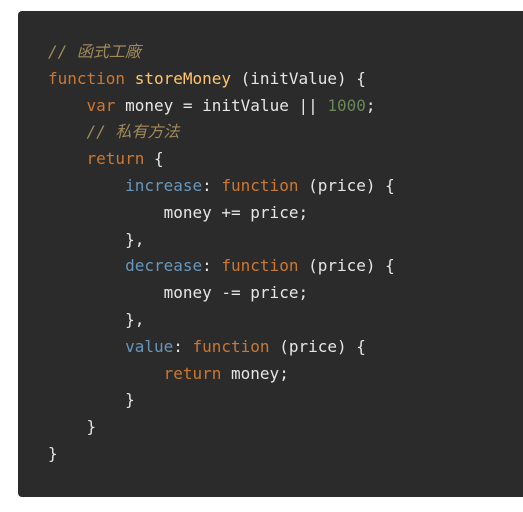 This screenshot has height=512, width=523. I want to click on code-line-6: increase: function (price) {, so click(221, 186).